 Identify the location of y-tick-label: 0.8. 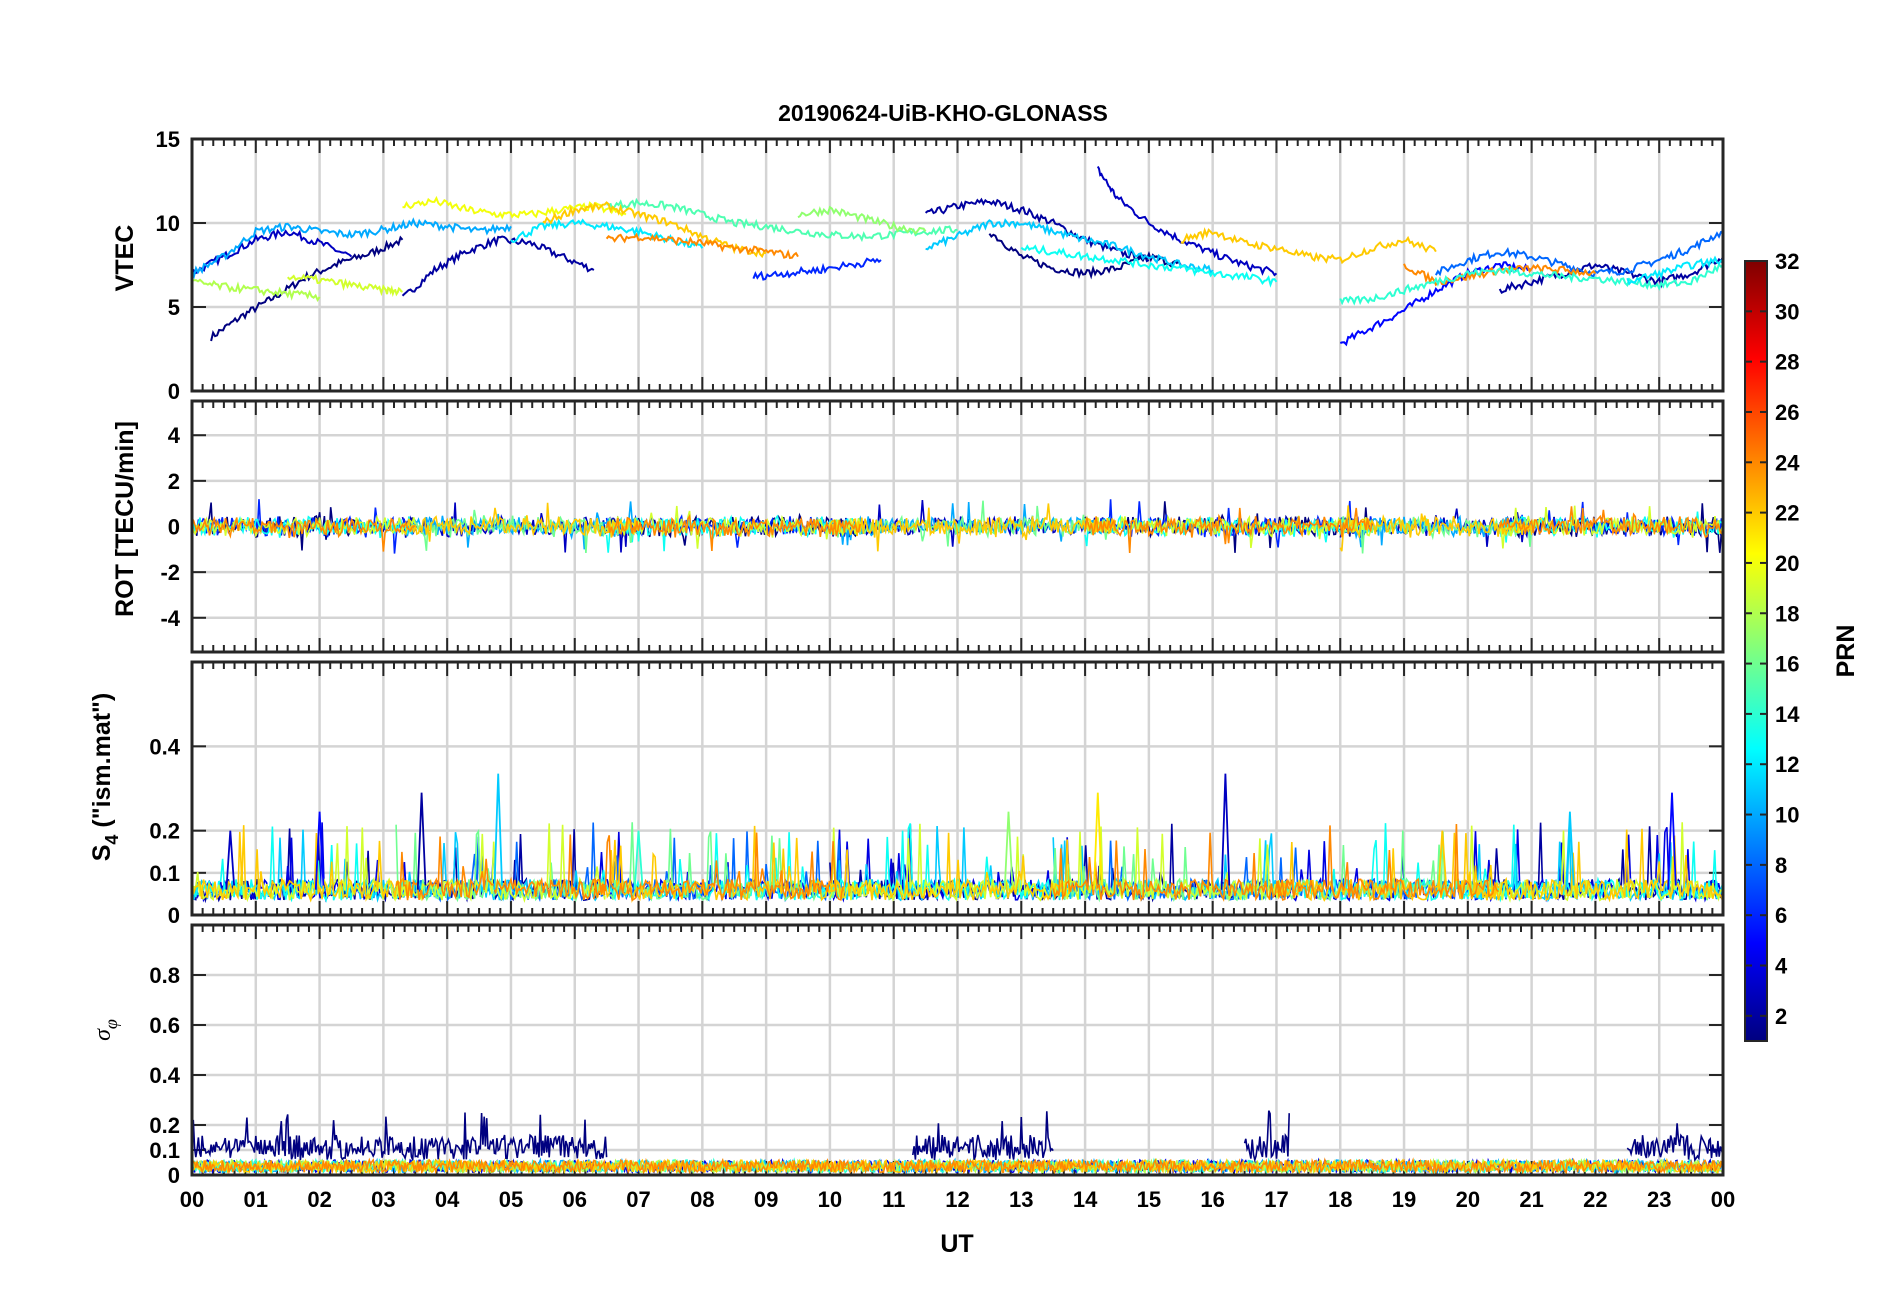
(164, 975).